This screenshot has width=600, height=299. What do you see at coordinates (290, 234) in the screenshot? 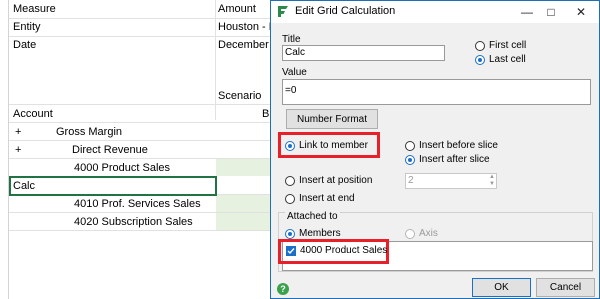
I see `members-radio` at bounding box center [290, 234].